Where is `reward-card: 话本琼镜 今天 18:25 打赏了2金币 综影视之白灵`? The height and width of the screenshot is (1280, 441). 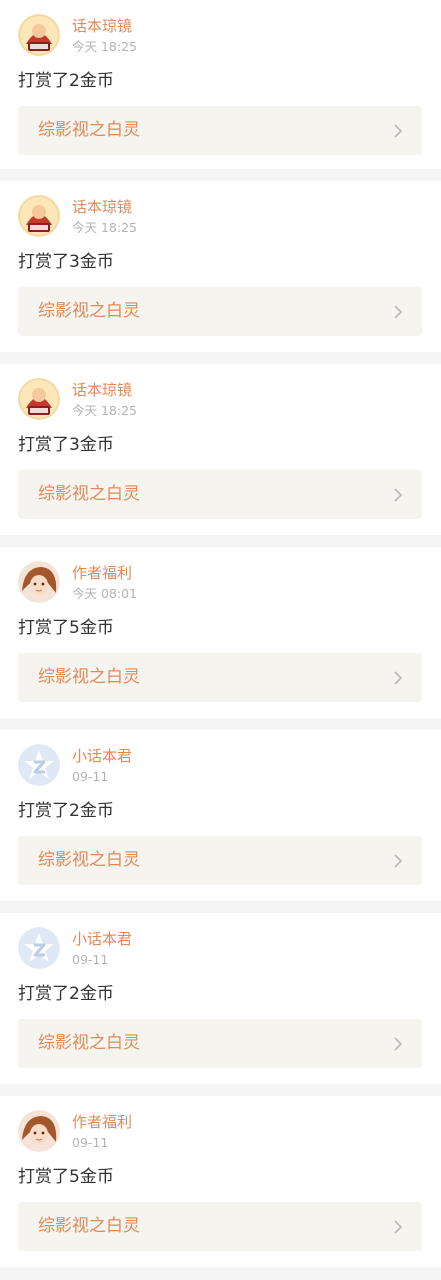 reward-card: 话本琼镜 今天 18:25 打赏了2金币 综影视之白灵 is located at coordinates (220, 84).